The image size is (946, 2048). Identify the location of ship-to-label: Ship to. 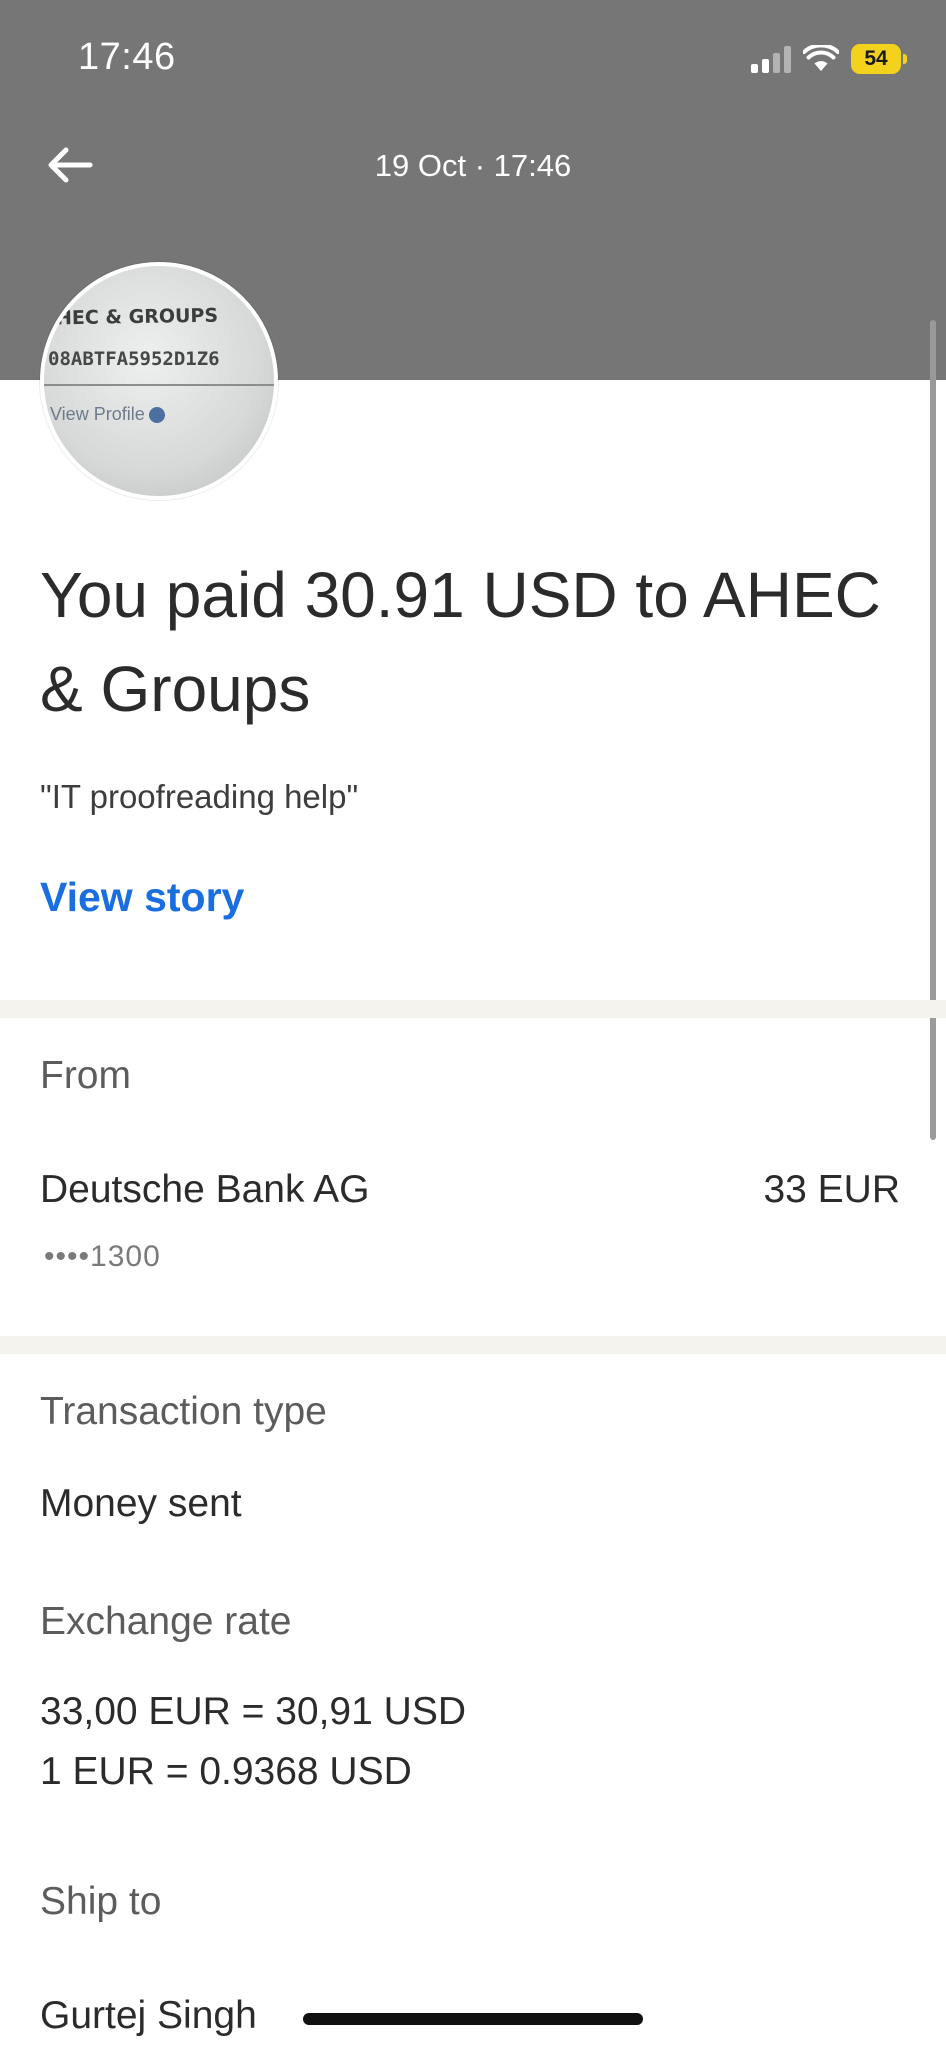
(101, 1901).